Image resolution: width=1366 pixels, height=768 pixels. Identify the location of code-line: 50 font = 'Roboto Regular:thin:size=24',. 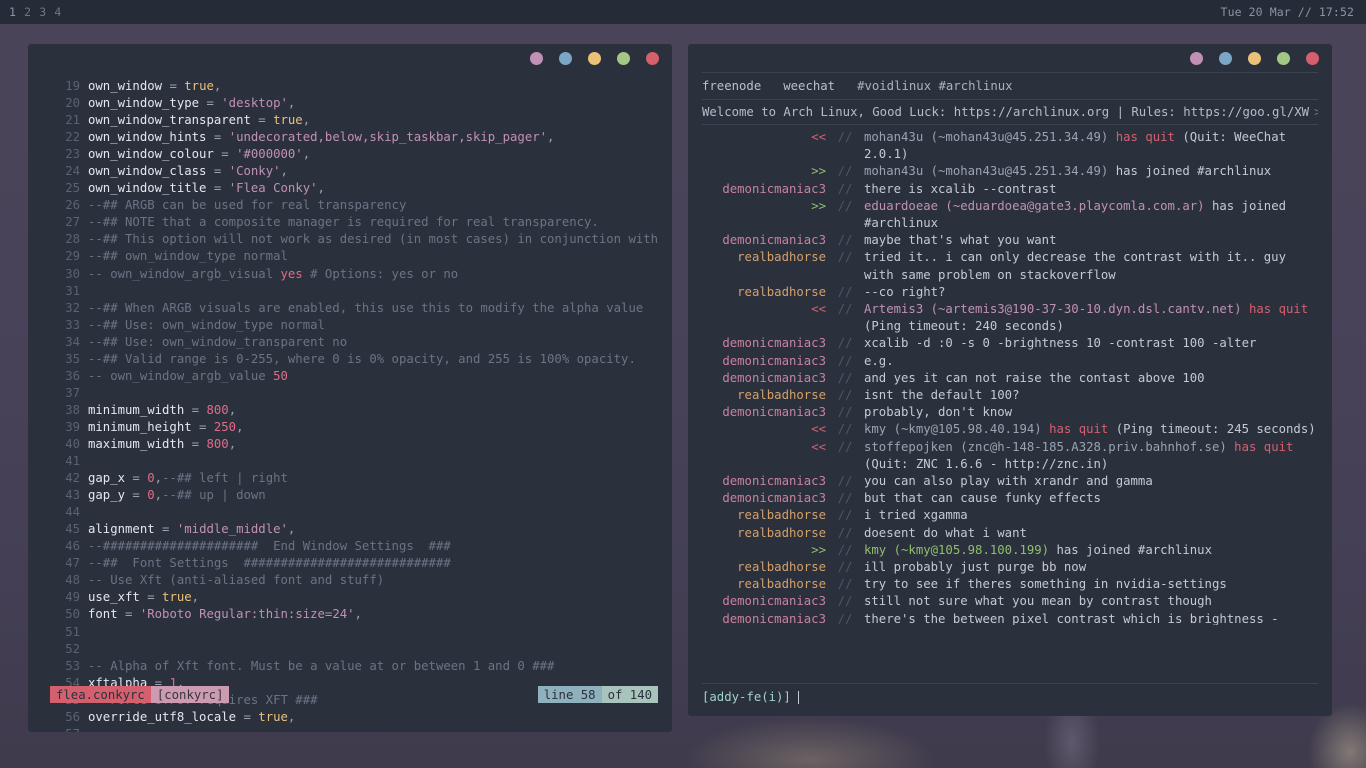
(361, 614).